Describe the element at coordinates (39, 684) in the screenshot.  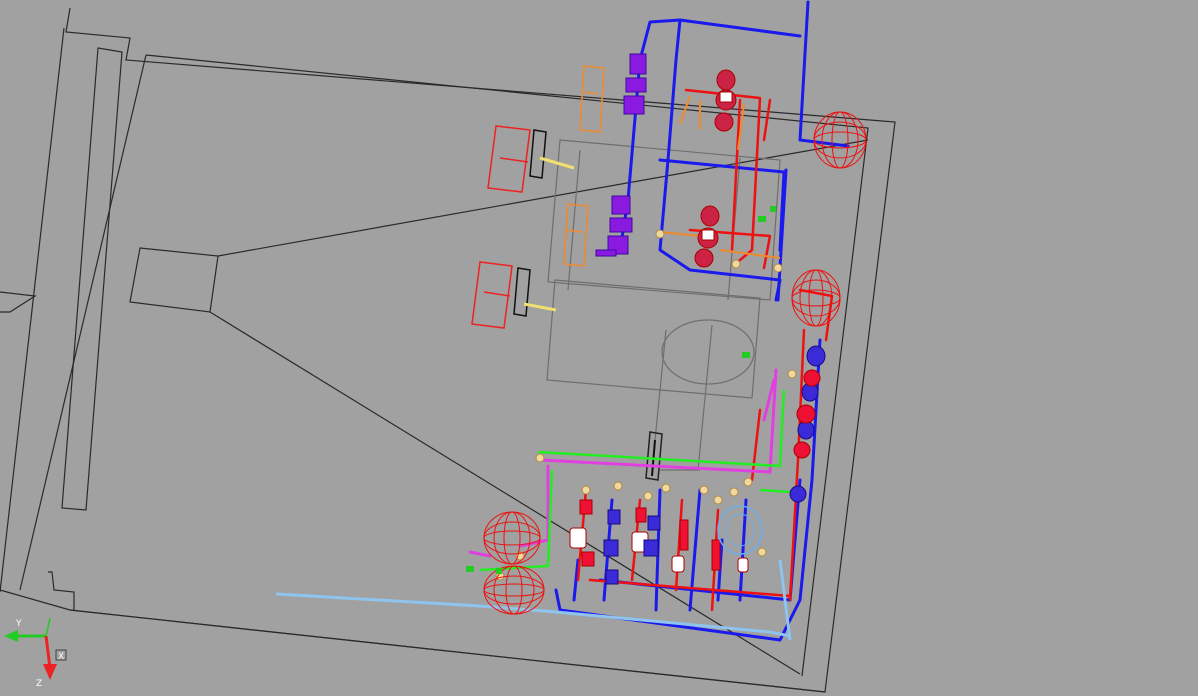
I see `axis-z-label: Z` at that location.